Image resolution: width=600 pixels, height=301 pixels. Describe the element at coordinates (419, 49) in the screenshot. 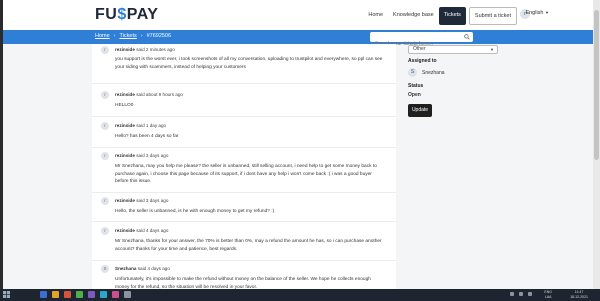

I see `status-dropdown-value: Other` at that location.